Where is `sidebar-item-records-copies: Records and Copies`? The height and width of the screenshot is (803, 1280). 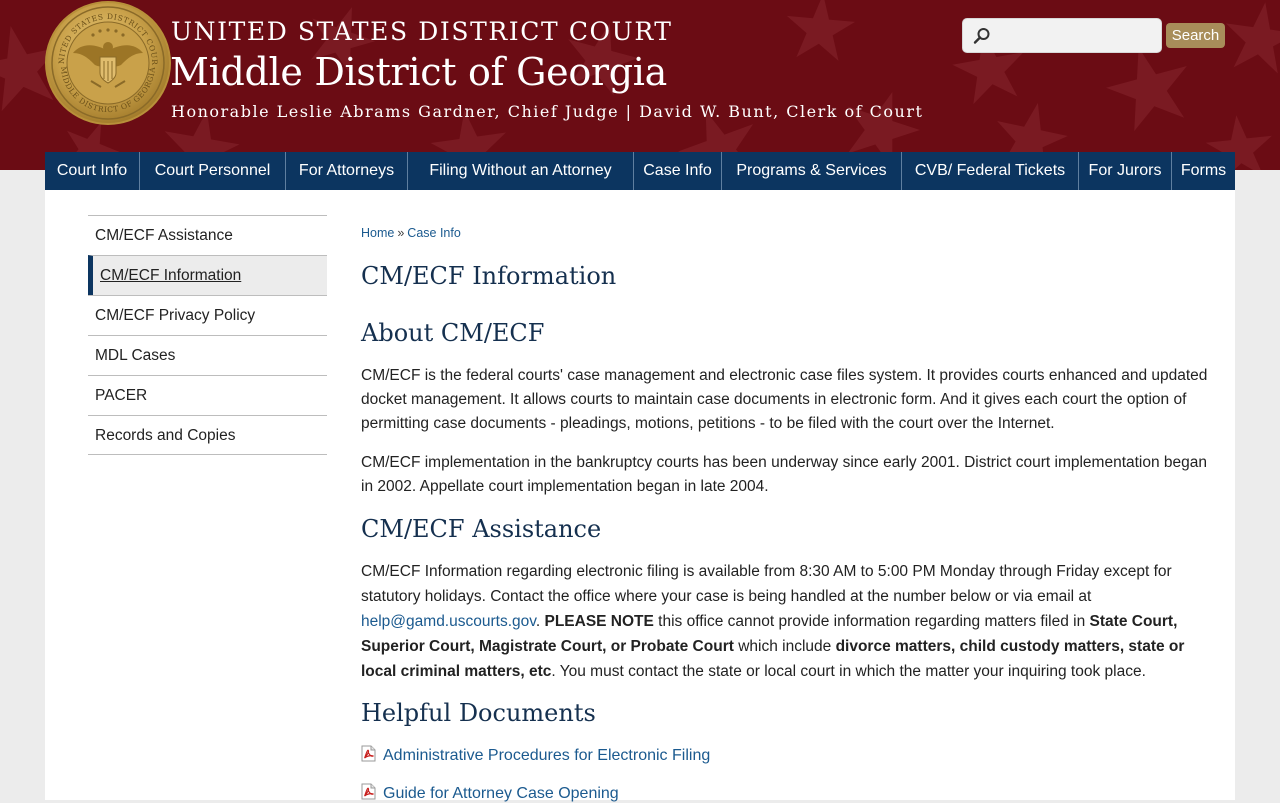 sidebar-item-records-copies: Records and Copies is located at coordinates (207, 435).